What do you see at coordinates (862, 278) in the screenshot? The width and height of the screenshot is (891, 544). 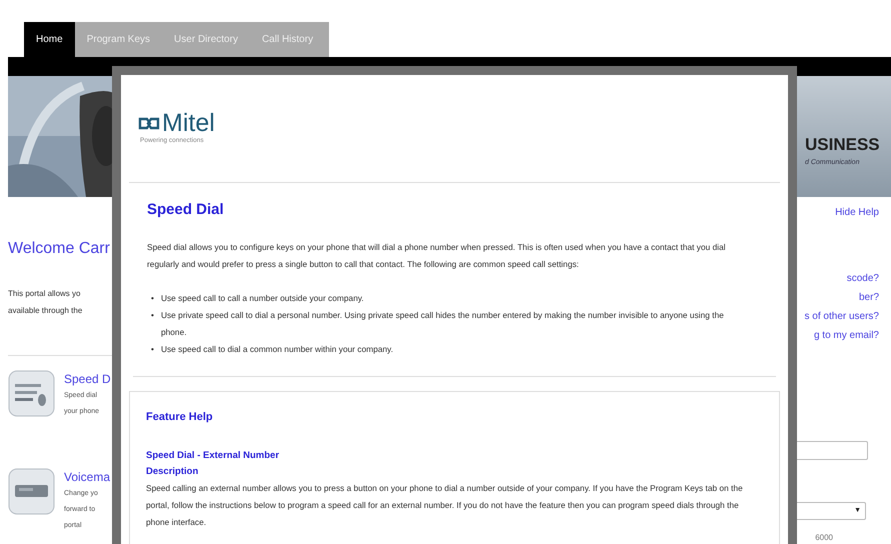 I see `help-link: scode?` at bounding box center [862, 278].